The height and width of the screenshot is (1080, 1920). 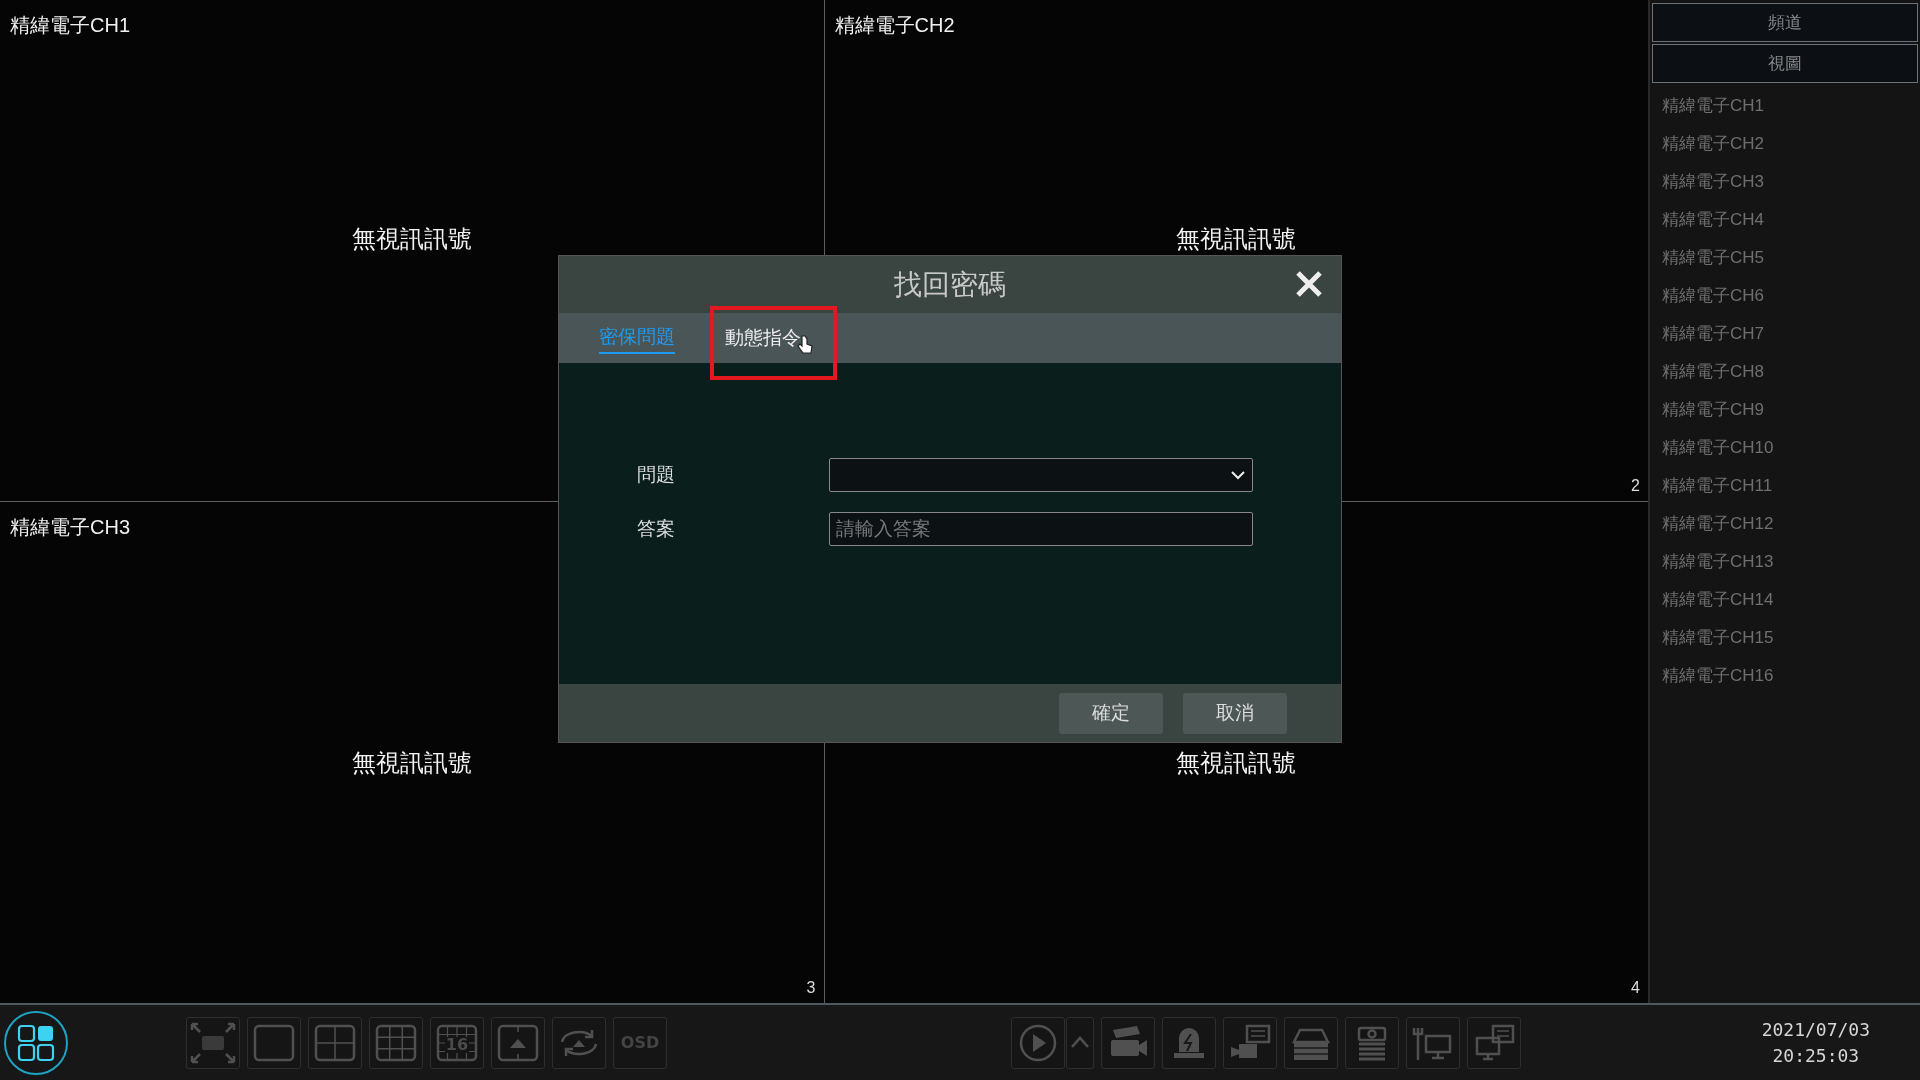 What do you see at coordinates (1718, 637) in the screenshot?
I see `channel-item: 精緯電子CH15` at bounding box center [1718, 637].